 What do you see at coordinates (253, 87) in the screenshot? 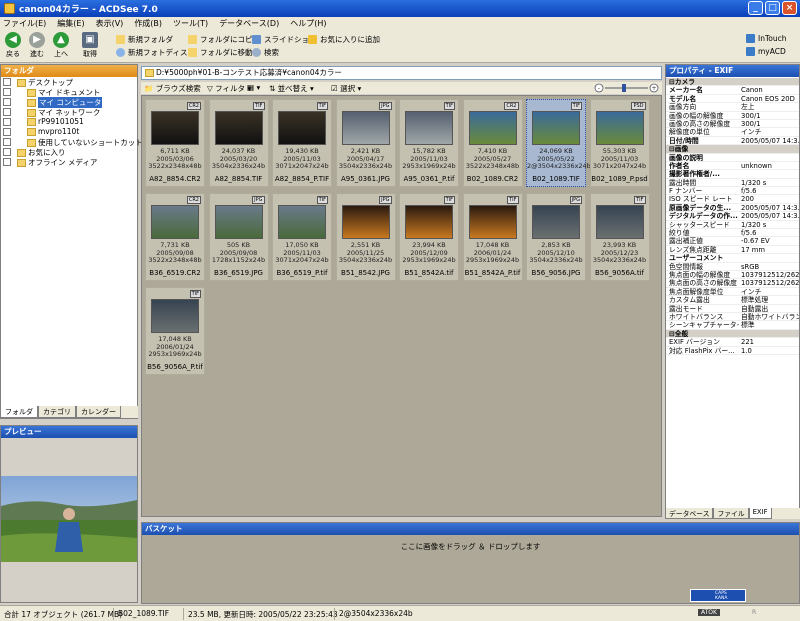
I see `view-mode-button: ▦ ▾` at bounding box center [253, 87].